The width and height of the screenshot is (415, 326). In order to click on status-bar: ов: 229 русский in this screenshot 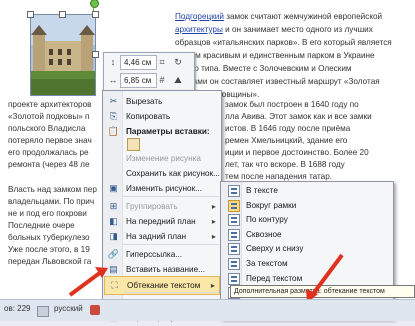, I will do `click(207, 310)`.